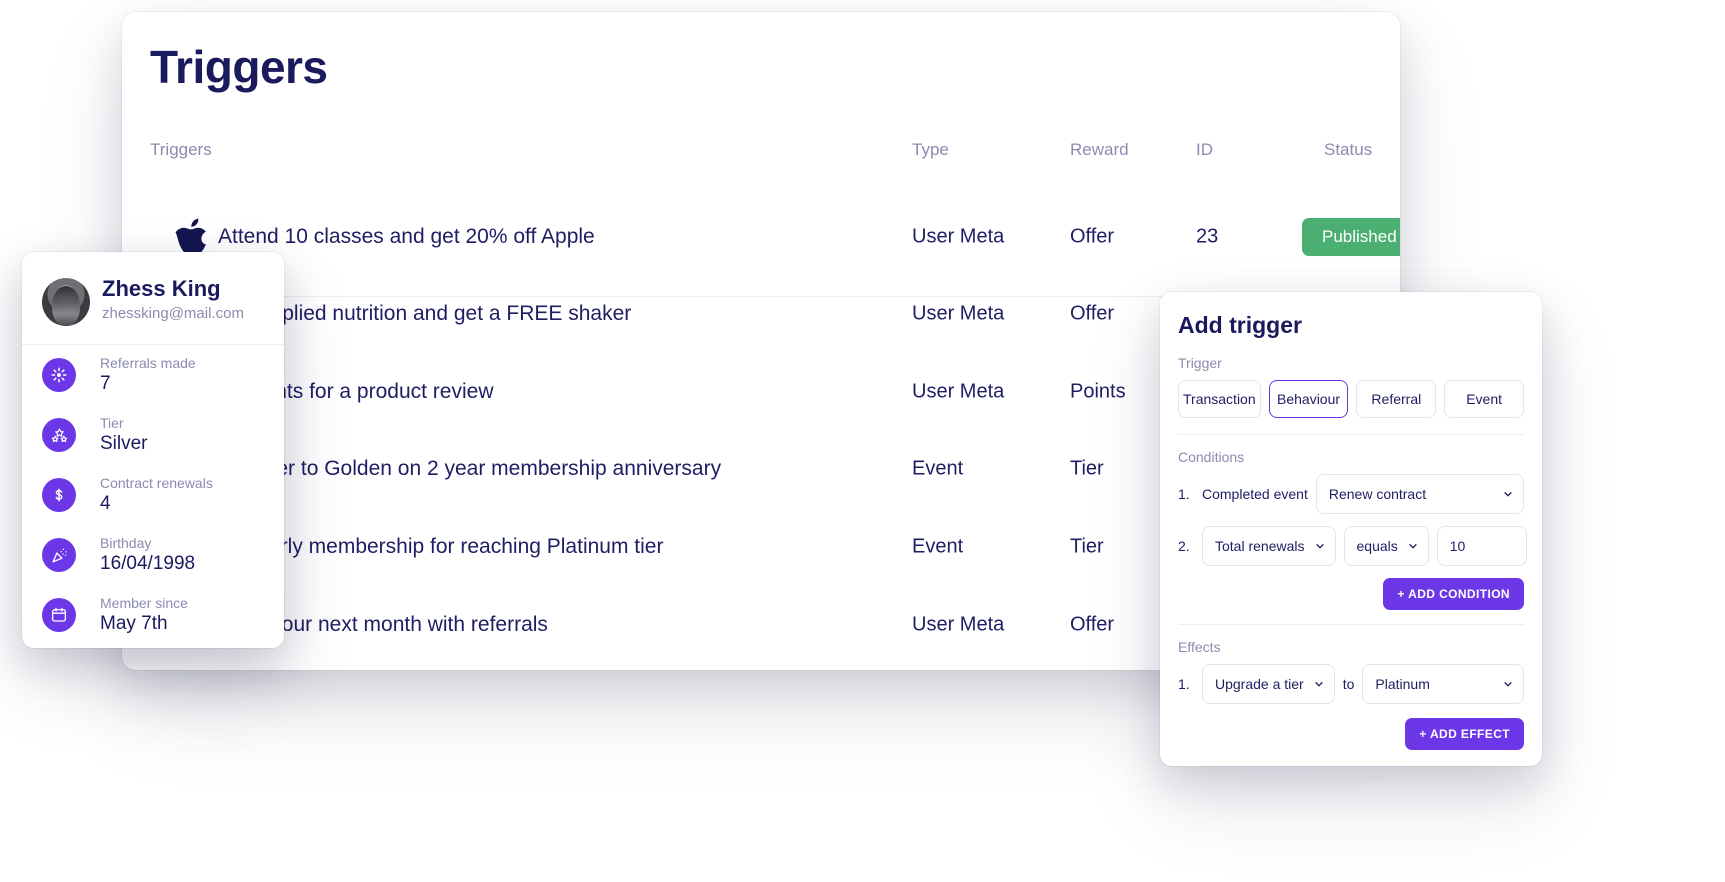  I want to click on avatar, so click(66, 302).